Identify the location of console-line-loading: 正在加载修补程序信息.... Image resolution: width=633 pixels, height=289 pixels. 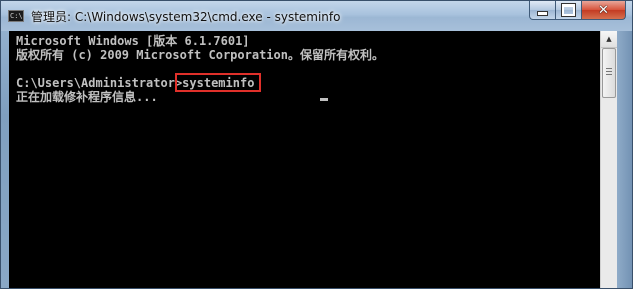
(87, 97).